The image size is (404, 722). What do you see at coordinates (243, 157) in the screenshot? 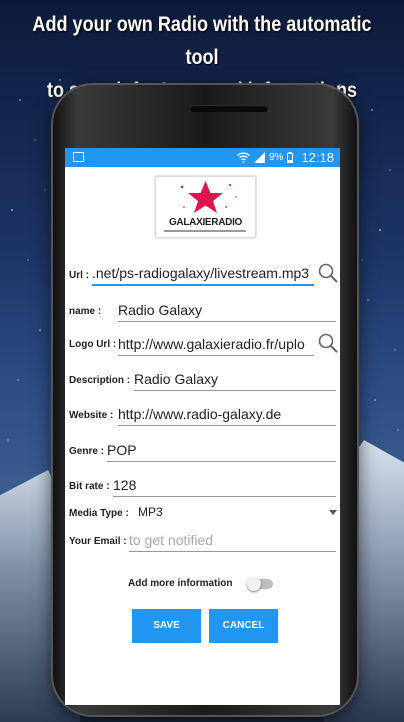
I see `wifi-icon` at bounding box center [243, 157].